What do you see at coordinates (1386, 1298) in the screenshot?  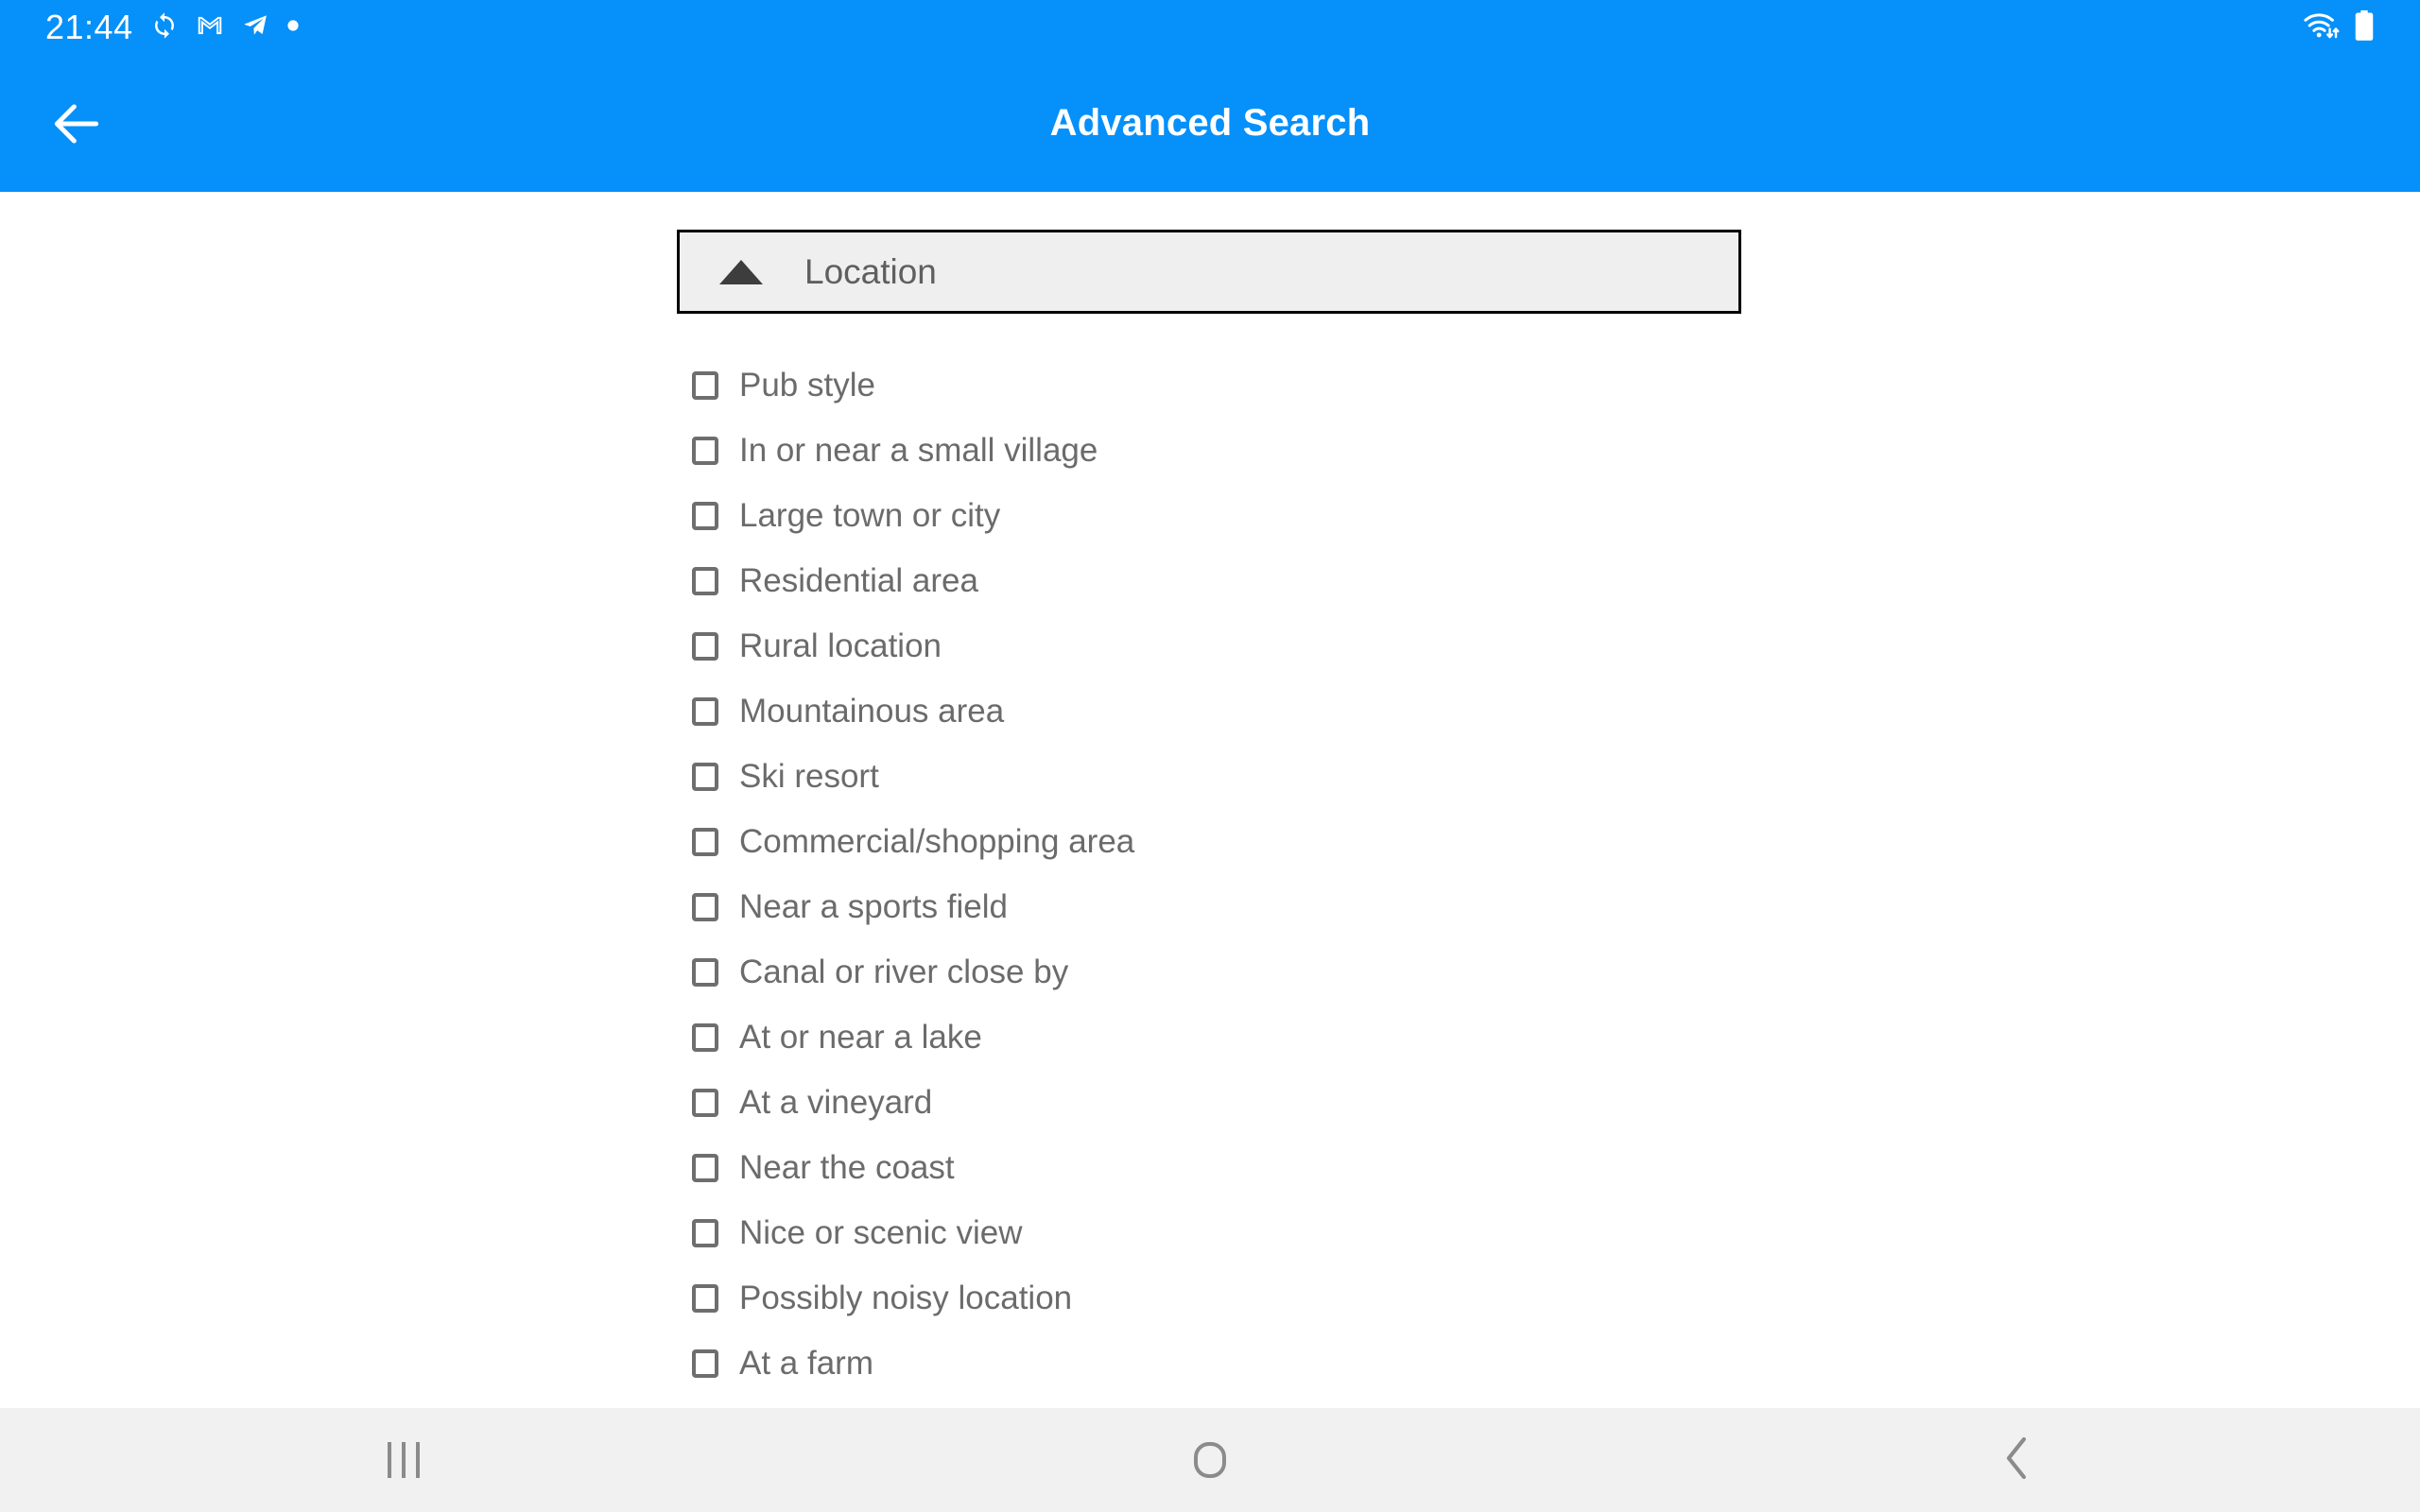 I see `option-row-possibly-noisy-location: Possibly noisy location` at bounding box center [1386, 1298].